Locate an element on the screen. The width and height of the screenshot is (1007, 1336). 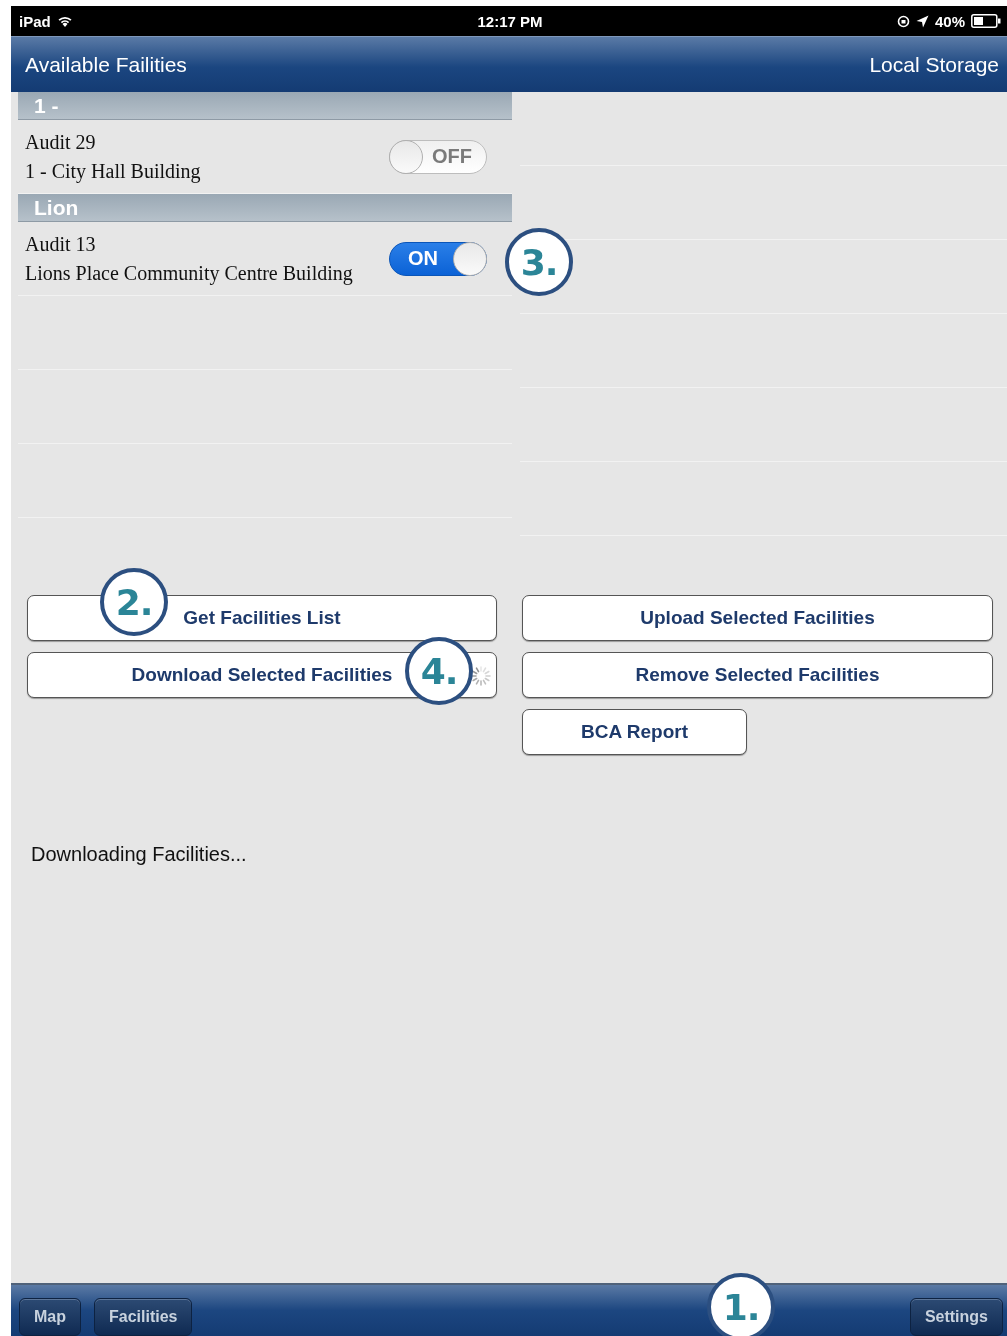
callout-badge: 2. is located at coordinates (134, 602).